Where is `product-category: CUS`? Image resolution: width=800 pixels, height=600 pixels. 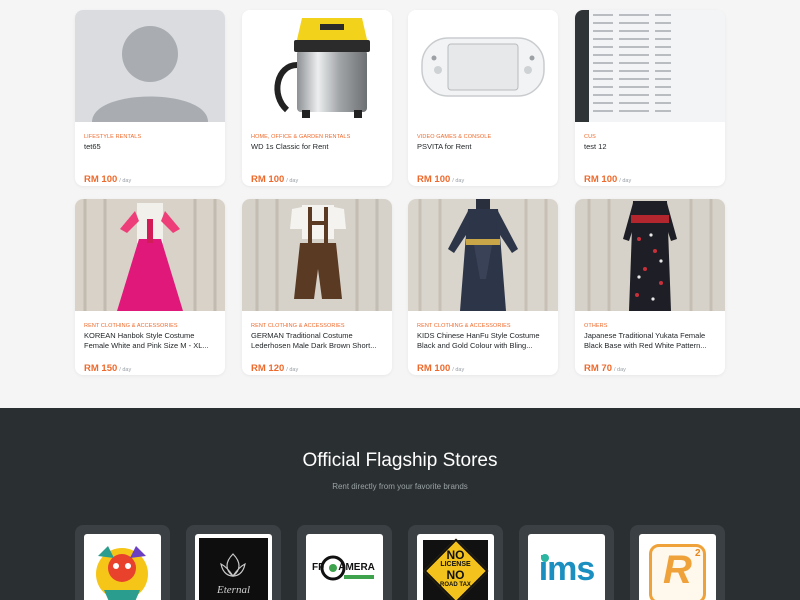
product-category: CUS is located at coordinates (590, 137).